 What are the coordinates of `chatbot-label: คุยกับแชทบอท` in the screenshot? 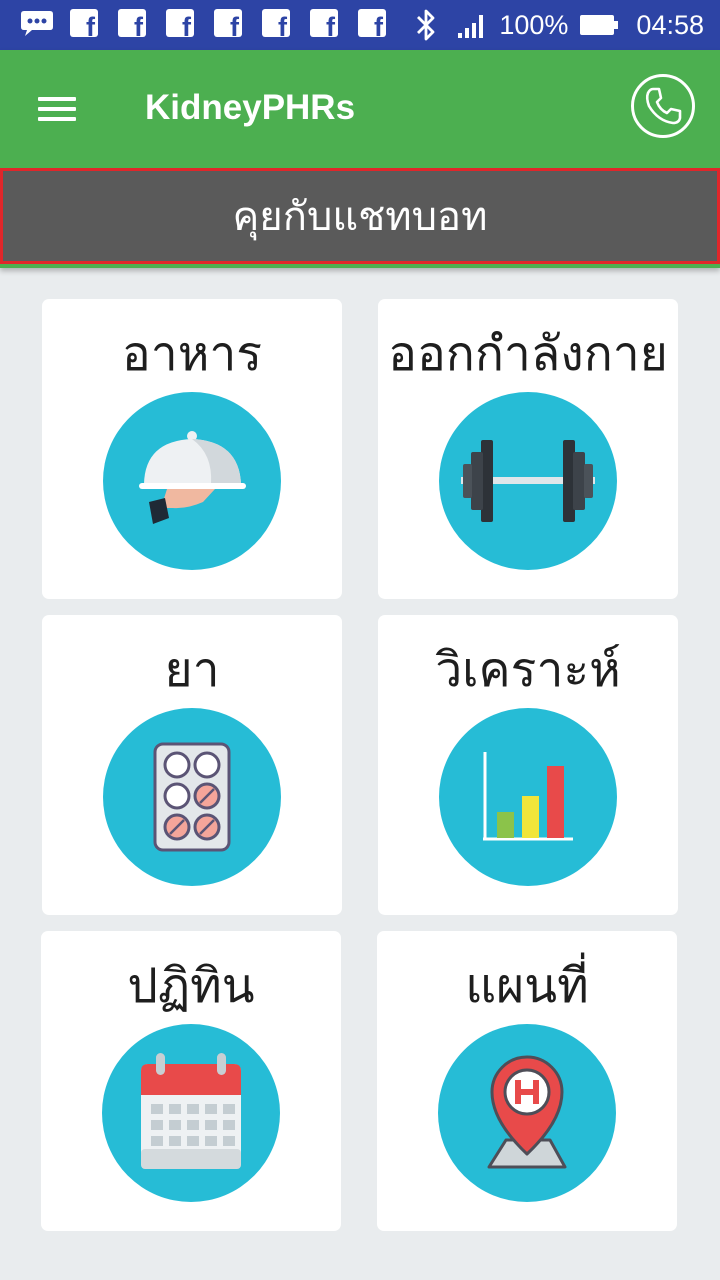 It's located at (360, 217).